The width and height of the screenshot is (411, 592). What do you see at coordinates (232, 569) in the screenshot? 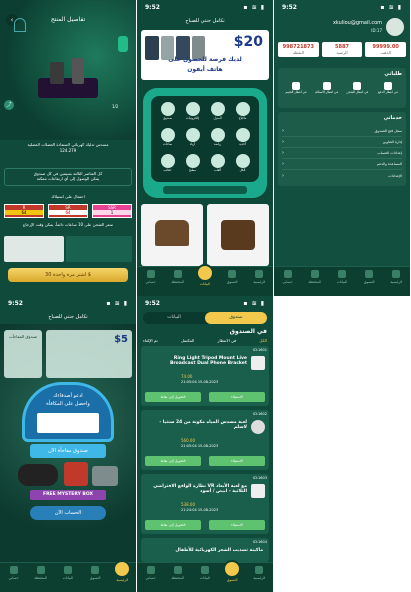
I see `cart-icon` at bounding box center [232, 569].